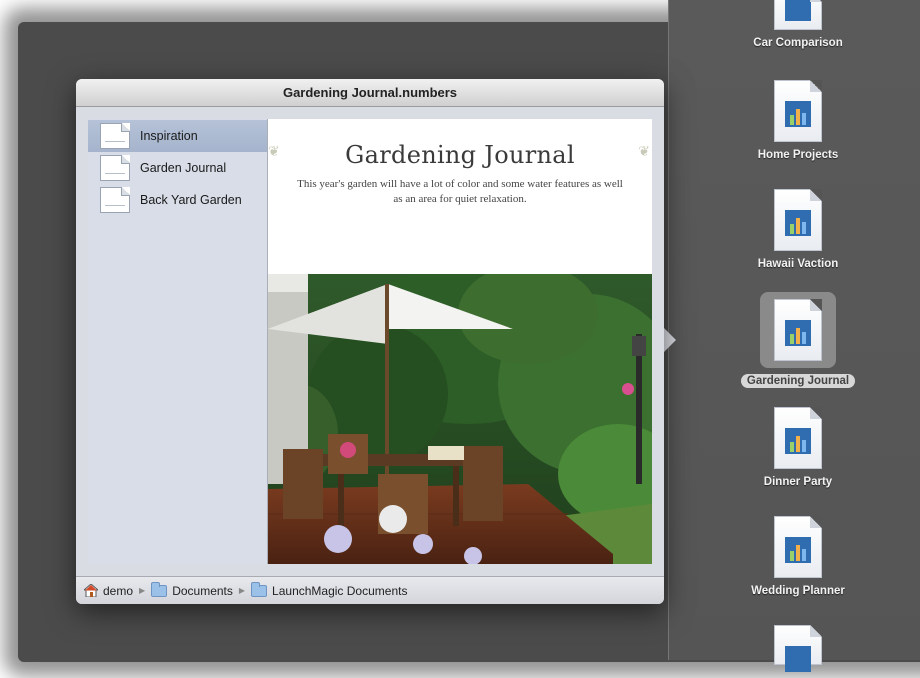 The image size is (920, 678). I want to click on path-segment-documents: Documents, so click(192, 589).